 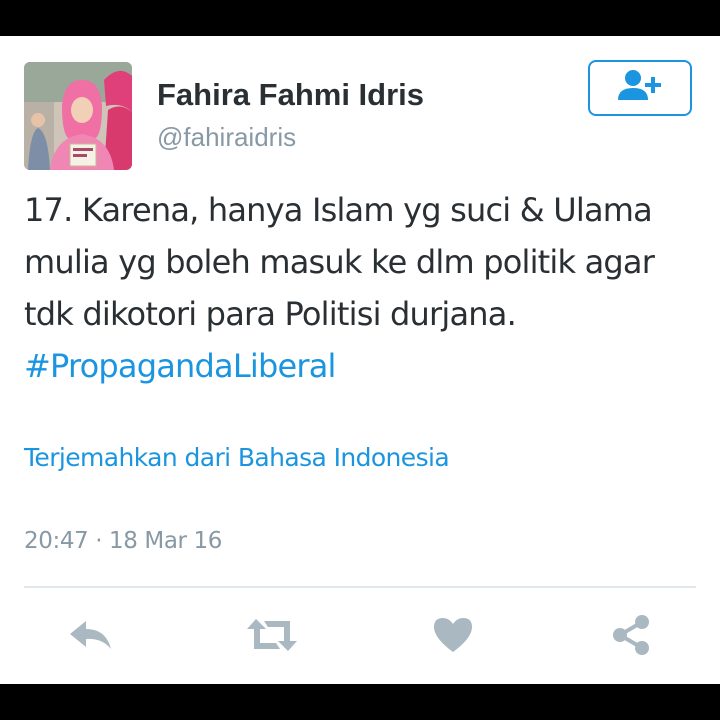 I want to click on retweet-button, so click(x=272, y=637).